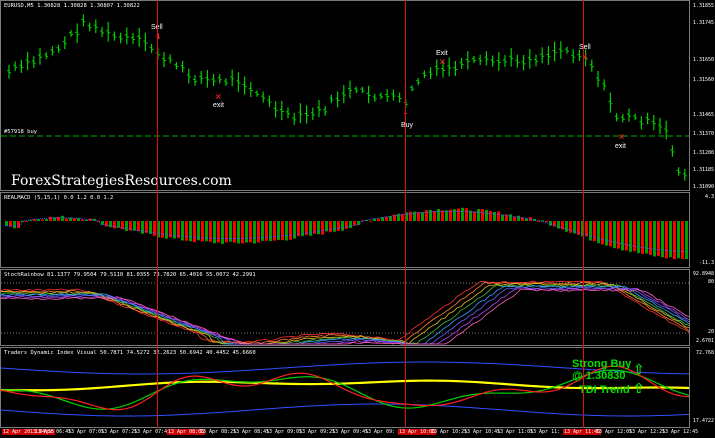 Image resolution: width=715 pixels, height=438 pixels. What do you see at coordinates (710, 282) in the screenshot?
I see `stoch-scale-80: 80` at bounding box center [710, 282].